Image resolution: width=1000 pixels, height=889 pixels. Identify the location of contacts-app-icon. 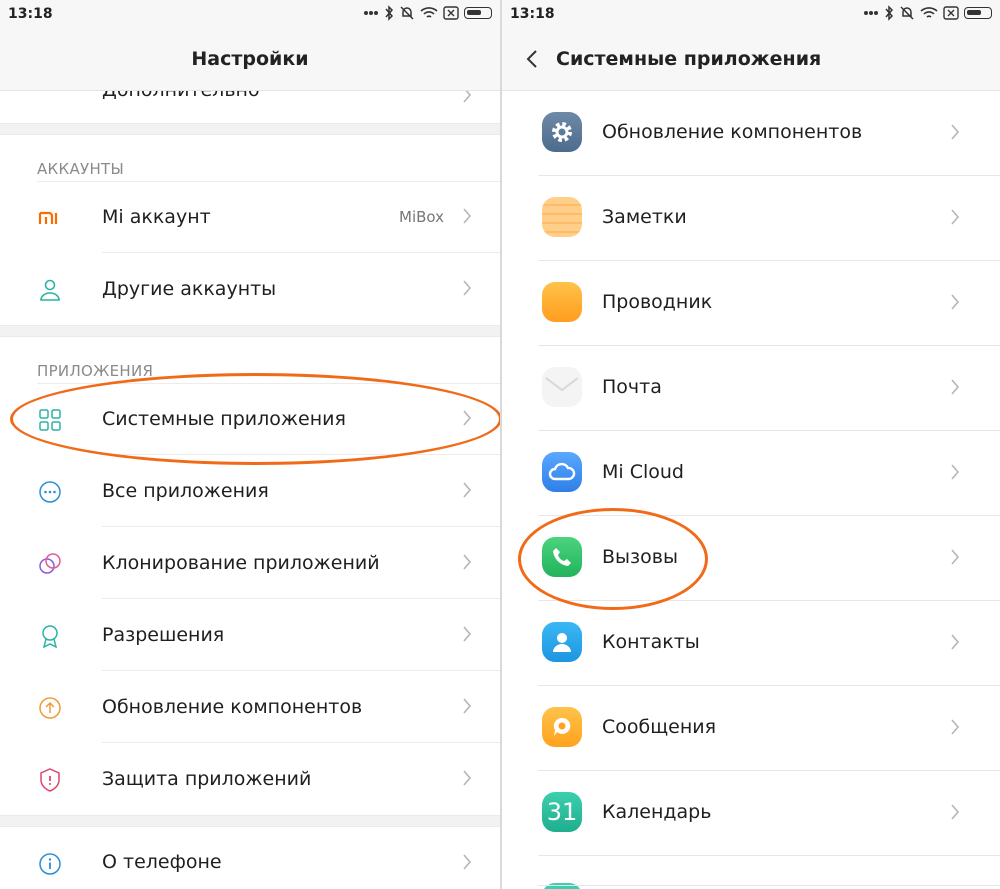
(562, 642).